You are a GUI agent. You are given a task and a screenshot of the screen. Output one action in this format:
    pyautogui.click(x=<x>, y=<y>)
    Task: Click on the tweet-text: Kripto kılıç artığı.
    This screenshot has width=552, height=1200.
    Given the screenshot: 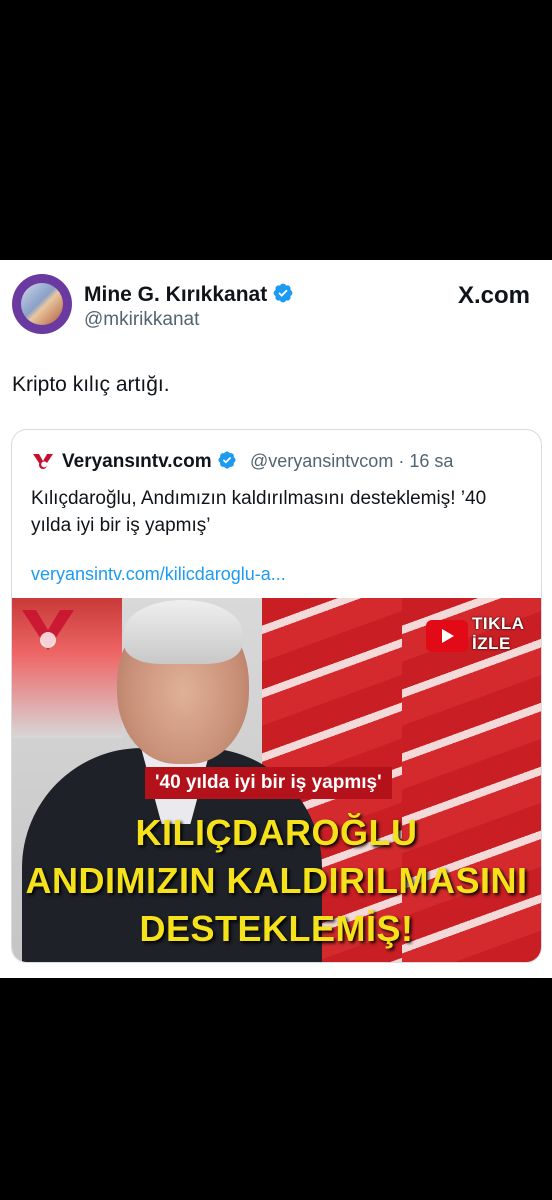 What is the action you would take?
    pyautogui.click(x=91, y=384)
    